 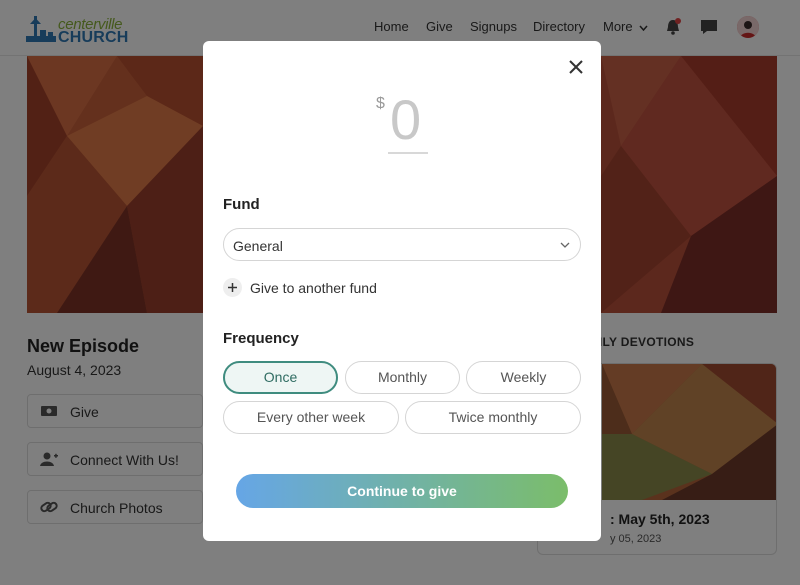 What do you see at coordinates (402, 377) in the screenshot?
I see `frequency-monthly: Monthly` at bounding box center [402, 377].